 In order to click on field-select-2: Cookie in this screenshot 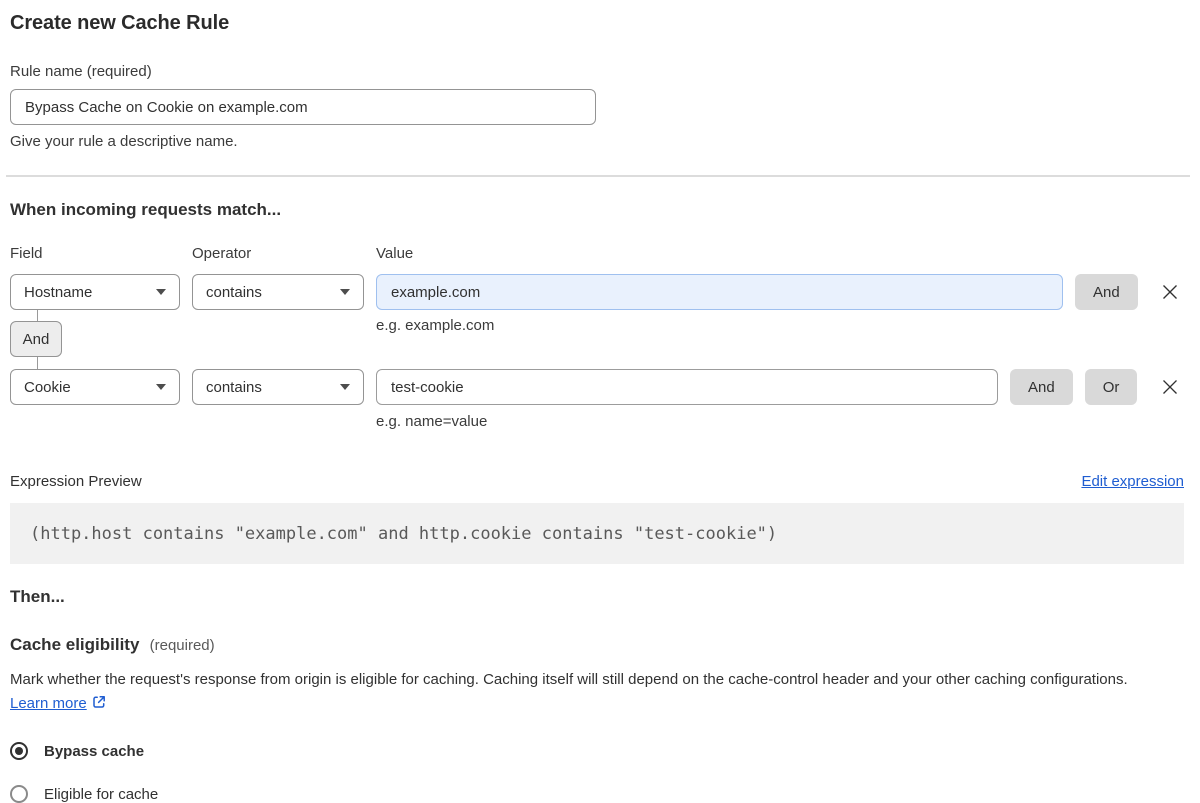, I will do `click(95, 387)`.